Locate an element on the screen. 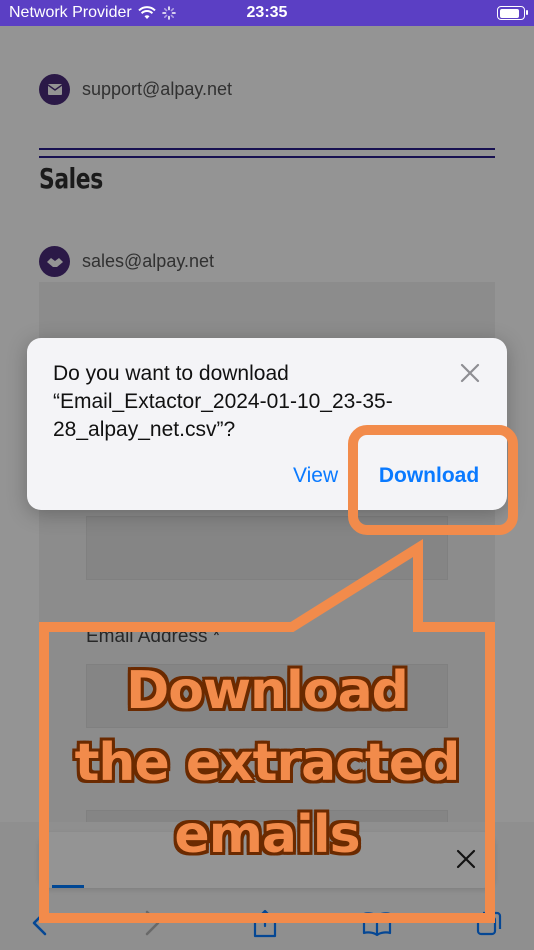 The width and height of the screenshot is (534, 950). annotation-line-1: Download is located at coordinates (267, 691).